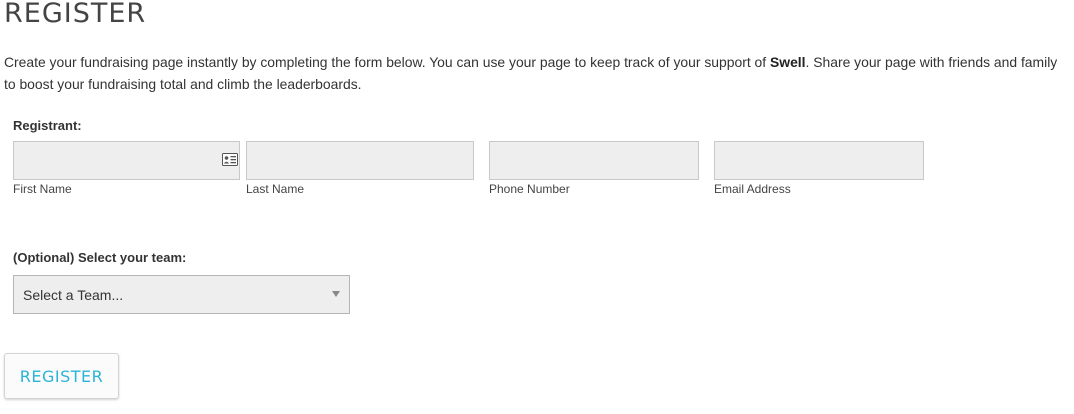 This screenshot has height=414, width=1074. What do you see at coordinates (100, 257) in the screenshot?
I see `team-select-label: (Optional) Select your team:` at bounding box center [100, 257].